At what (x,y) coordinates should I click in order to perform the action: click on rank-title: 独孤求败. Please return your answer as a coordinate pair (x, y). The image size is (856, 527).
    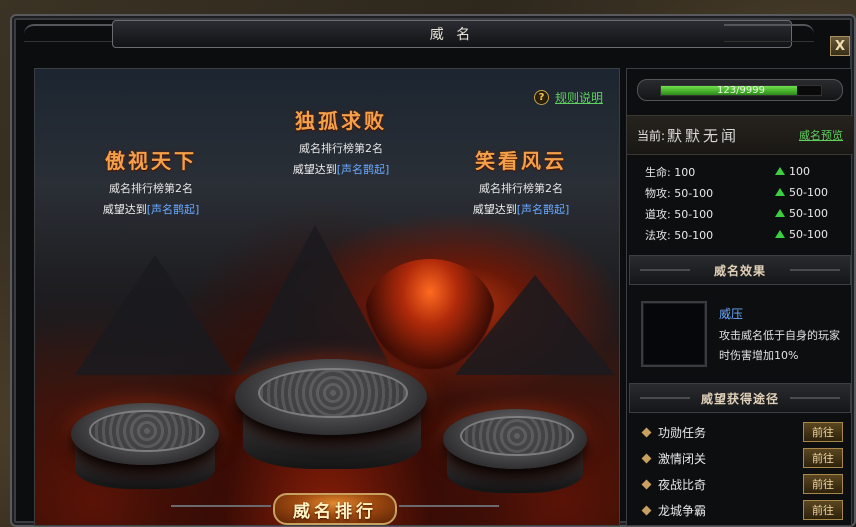
    Looking at the image, I should click on (341, 121).